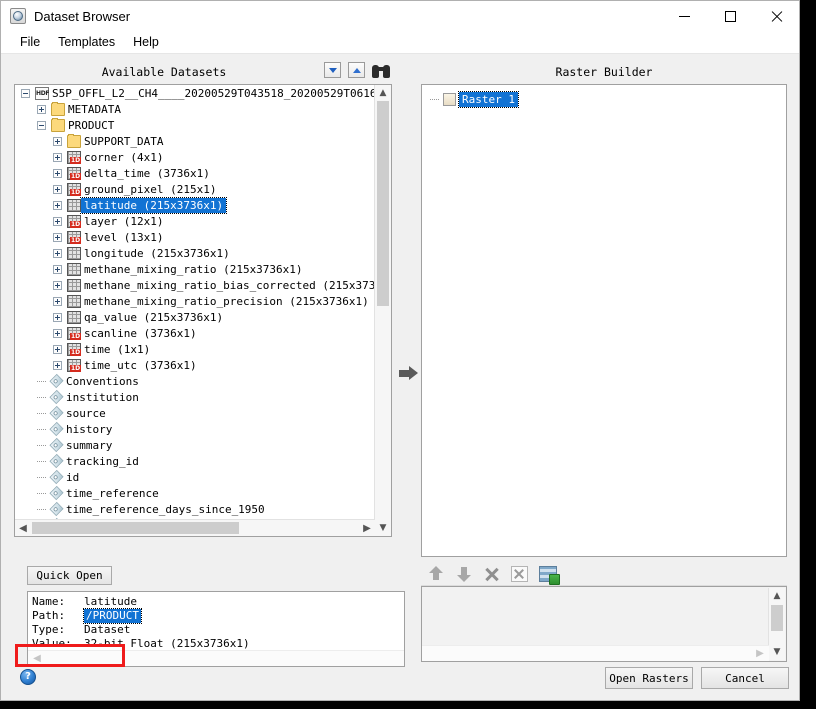  I want to click on detail-value-path: /PRODUCT, so click(112, 616).